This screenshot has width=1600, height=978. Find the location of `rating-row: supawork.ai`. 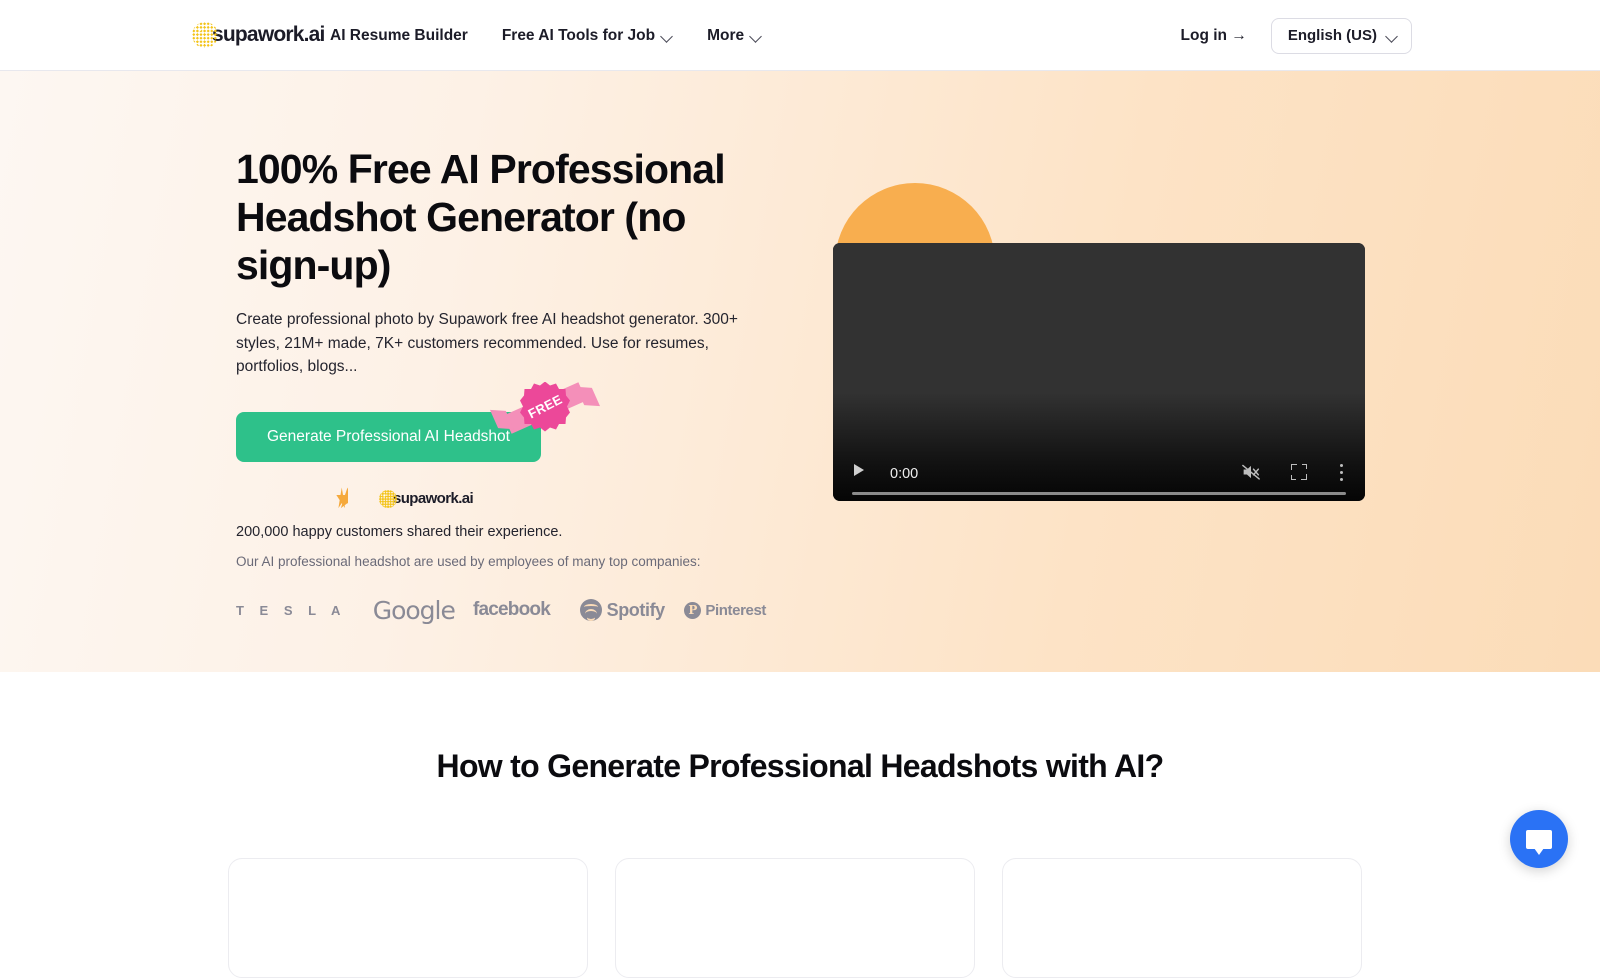

rating-row: supawork.ai is located at coordinates (501, 499).